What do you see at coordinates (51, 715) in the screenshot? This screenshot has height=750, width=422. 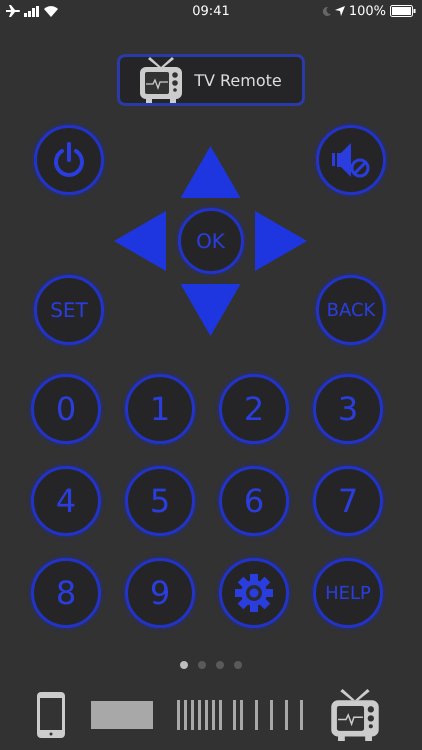 I see `phone-icon` at bounding box center [51, 715].